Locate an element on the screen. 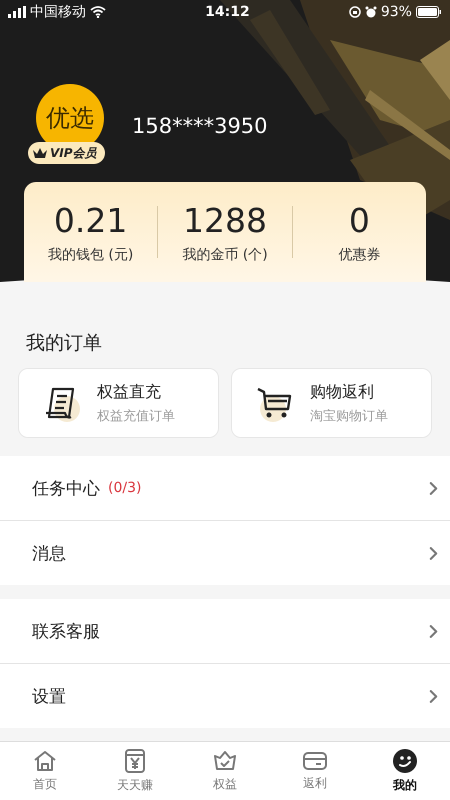 This screenshot has width=450, height=800. tab: 首页 is located at coordinates (45, 771).